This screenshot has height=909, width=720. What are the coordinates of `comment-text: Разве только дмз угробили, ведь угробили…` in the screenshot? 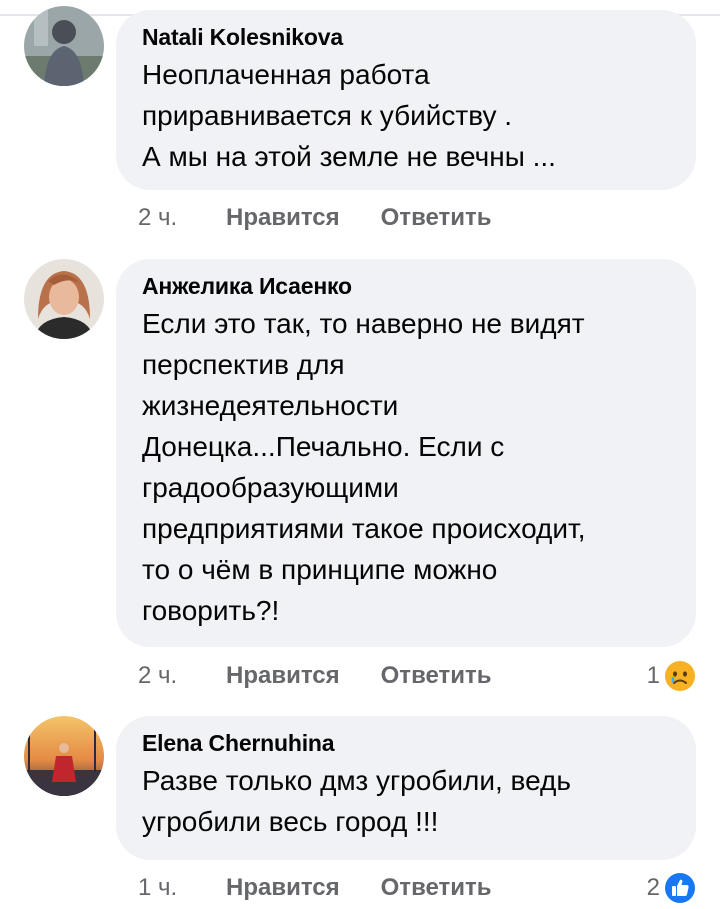 It's located at (356, 801).